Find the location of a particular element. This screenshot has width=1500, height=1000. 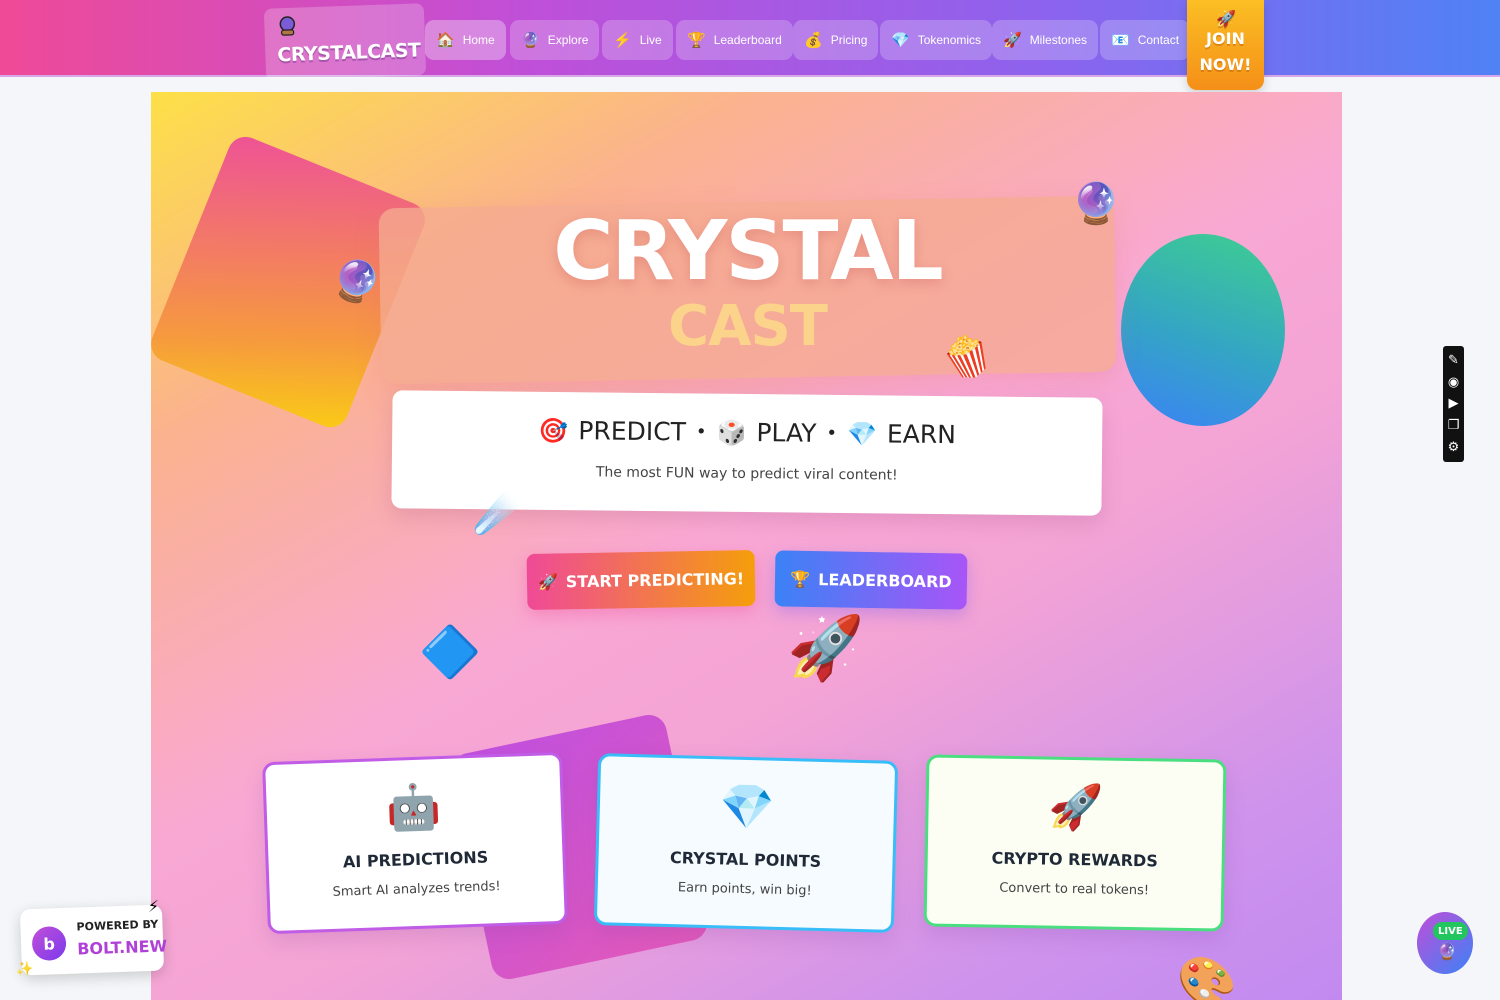

feature-title: CRYPTO REWARDS is located at coordinates (1075, 859).